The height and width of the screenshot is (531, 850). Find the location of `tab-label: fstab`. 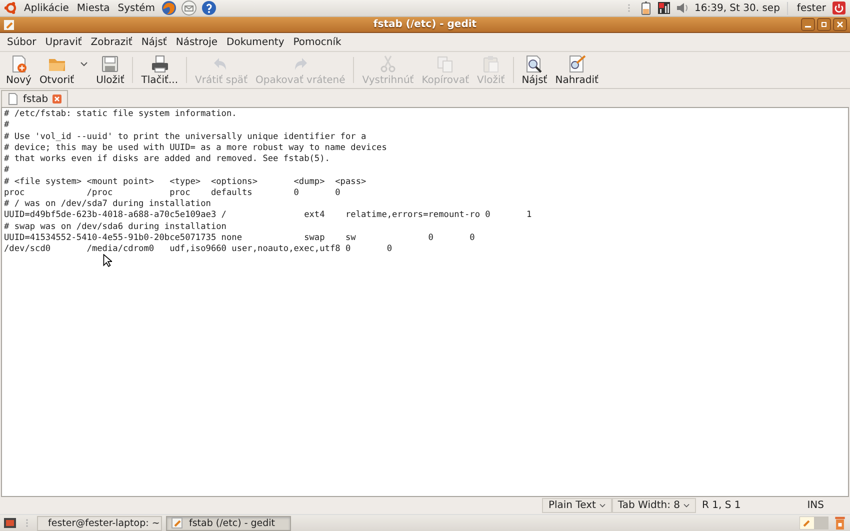

tab-label: fstab is located at coordinates (35, 99).